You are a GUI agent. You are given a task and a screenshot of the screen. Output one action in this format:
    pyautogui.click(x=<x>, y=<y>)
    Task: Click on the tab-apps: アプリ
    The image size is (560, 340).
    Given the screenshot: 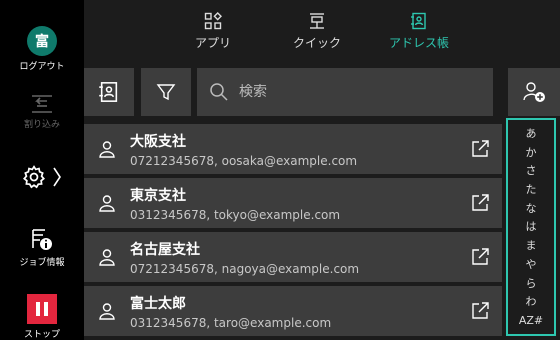 What is the action you would take?
    pyautogui.click(x=213, y=31)
    